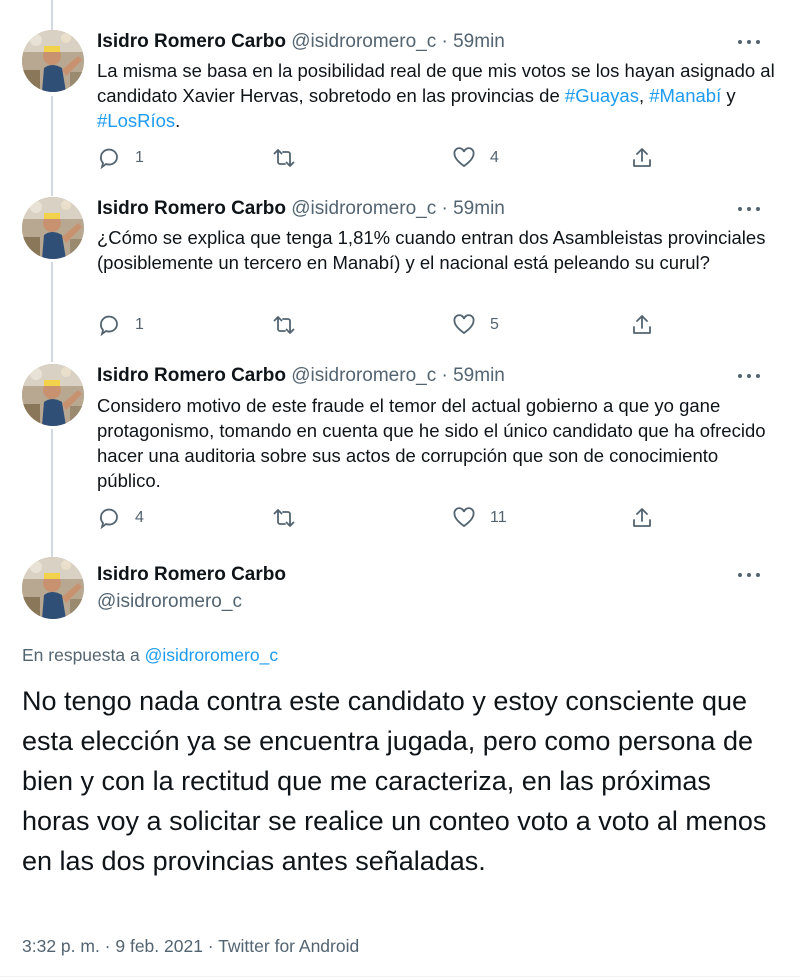 The width and height of the screenshot is (800, 980). Describe the element at coordinates (479, 375) in the screenshot. I see `tweet-time: 59min` at that location.